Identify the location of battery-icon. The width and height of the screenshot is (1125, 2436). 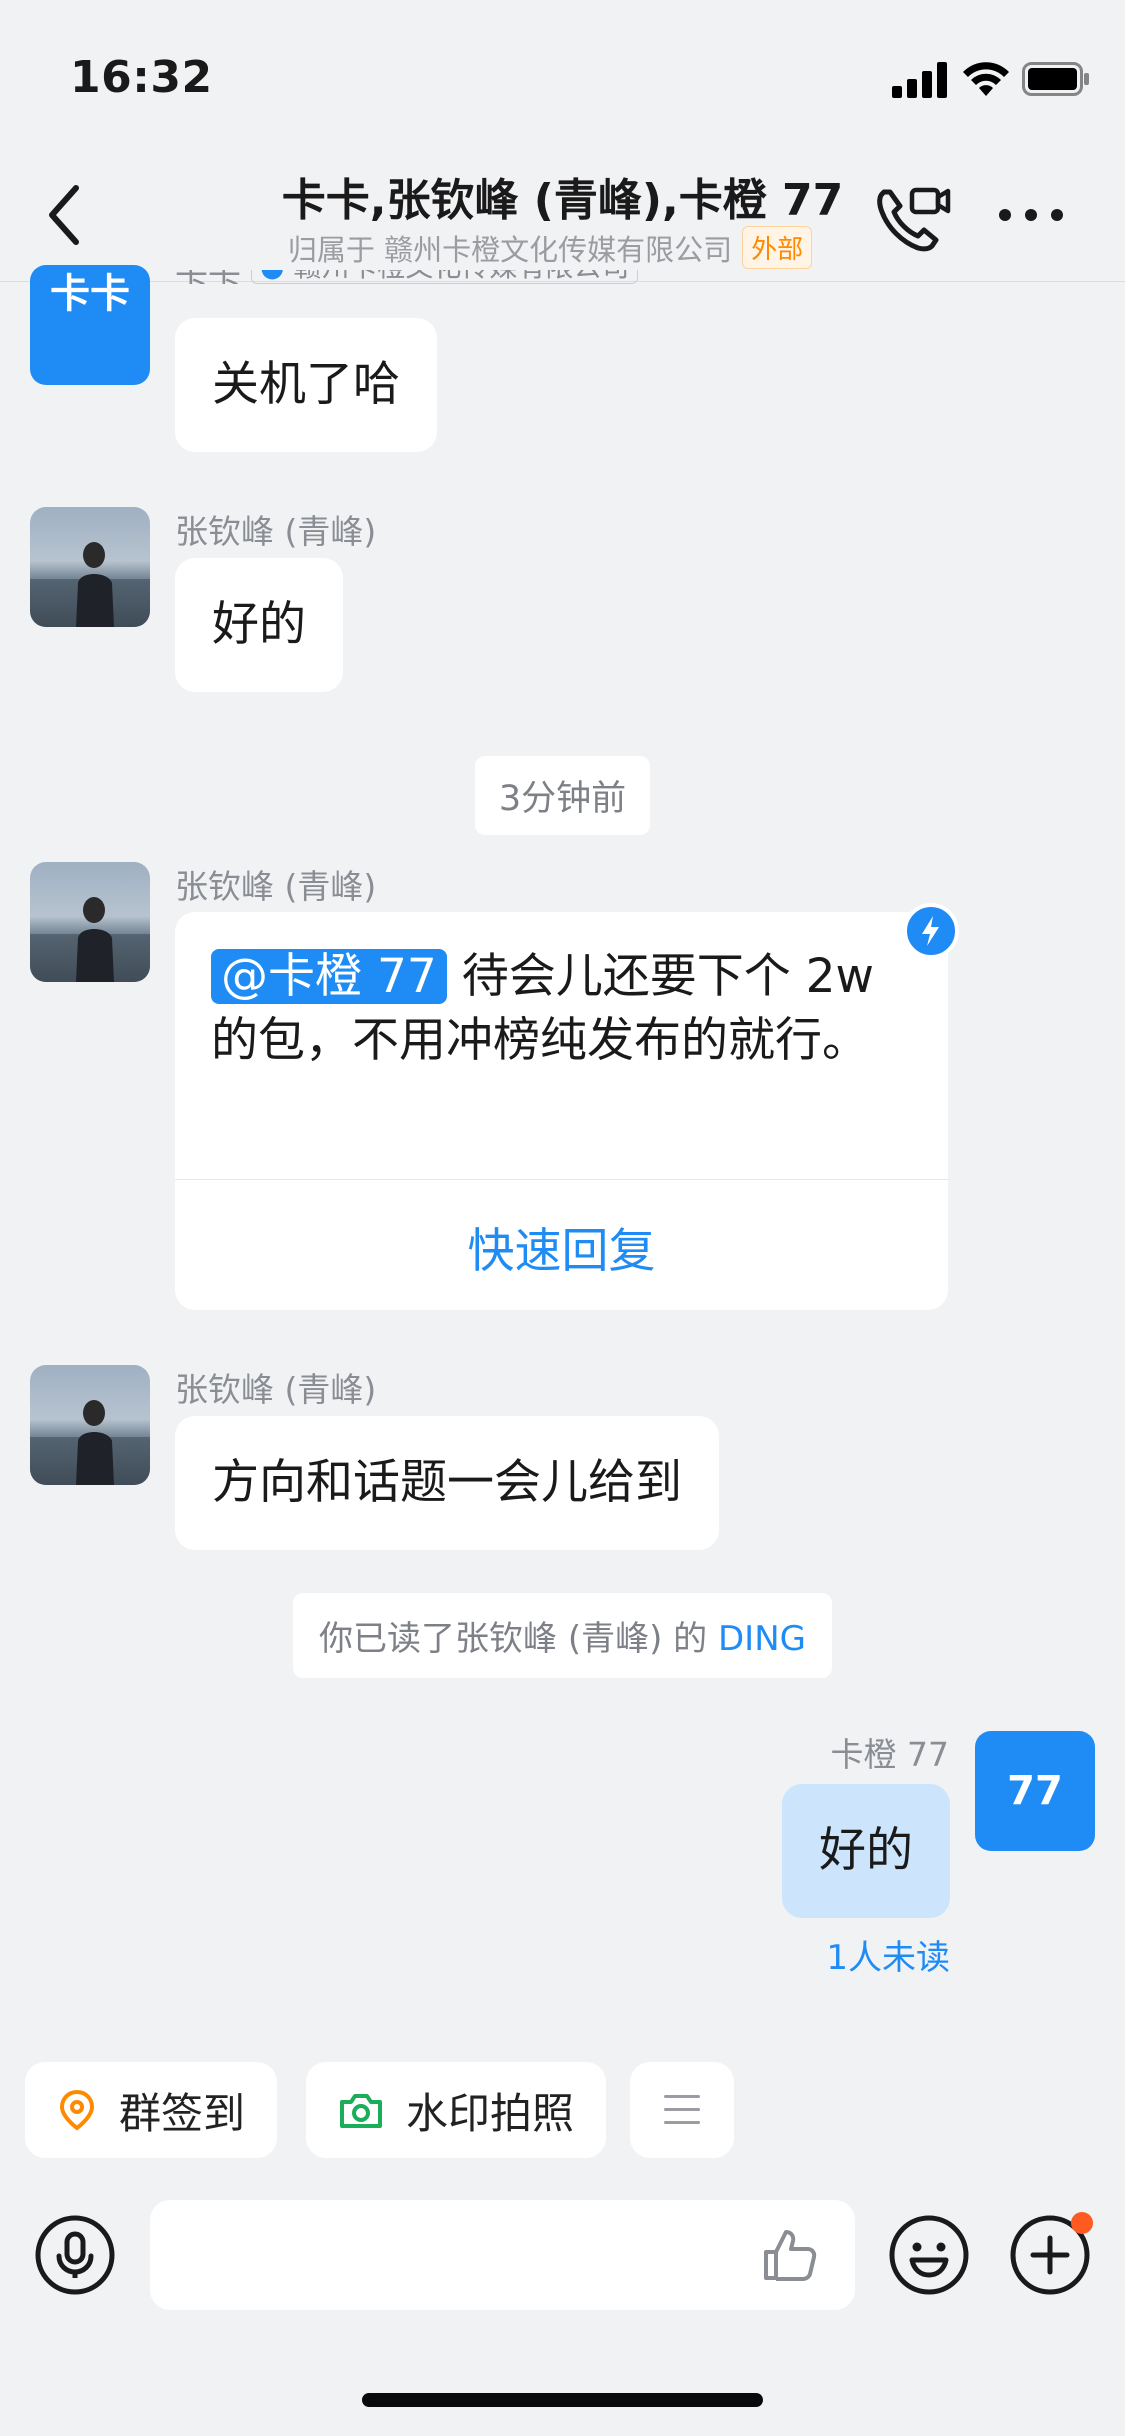
(1055, 79).